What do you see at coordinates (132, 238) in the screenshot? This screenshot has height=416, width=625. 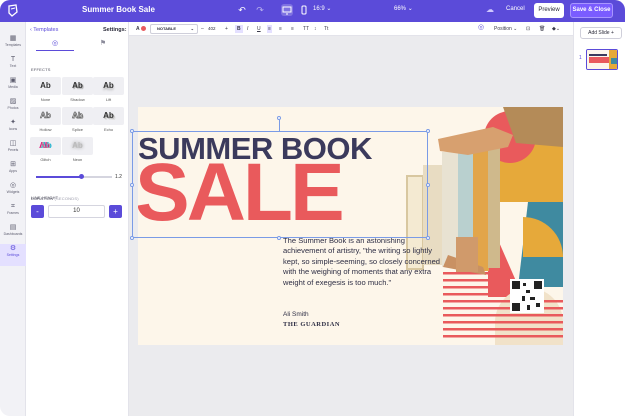 I see `resize-handle-bottom-left` at bounding box center [132, 238].